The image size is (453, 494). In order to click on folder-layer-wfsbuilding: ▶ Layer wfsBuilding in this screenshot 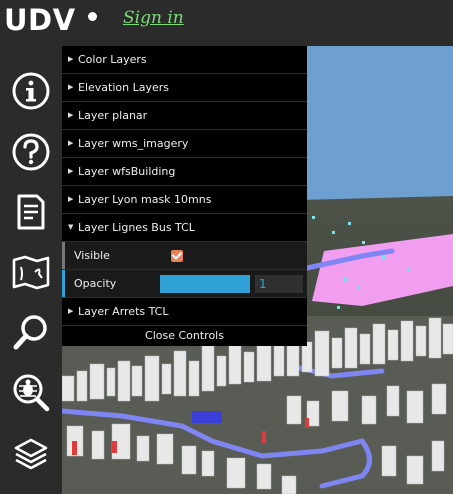, I will do `click(184, 172)`.